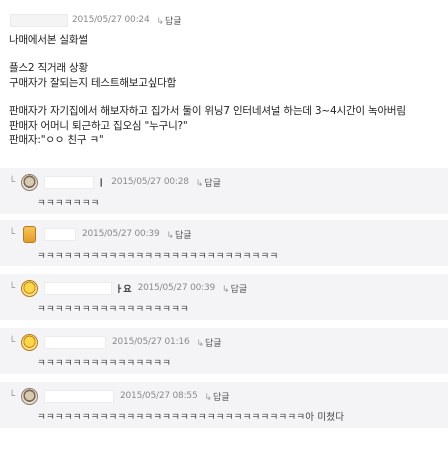 The image size is (448, 449). Describe the element at coordinates (68, 203) in the screenshot. I see `comment-text: ㅋㅋㅋㅋㅋㅋㅋ` at that location.